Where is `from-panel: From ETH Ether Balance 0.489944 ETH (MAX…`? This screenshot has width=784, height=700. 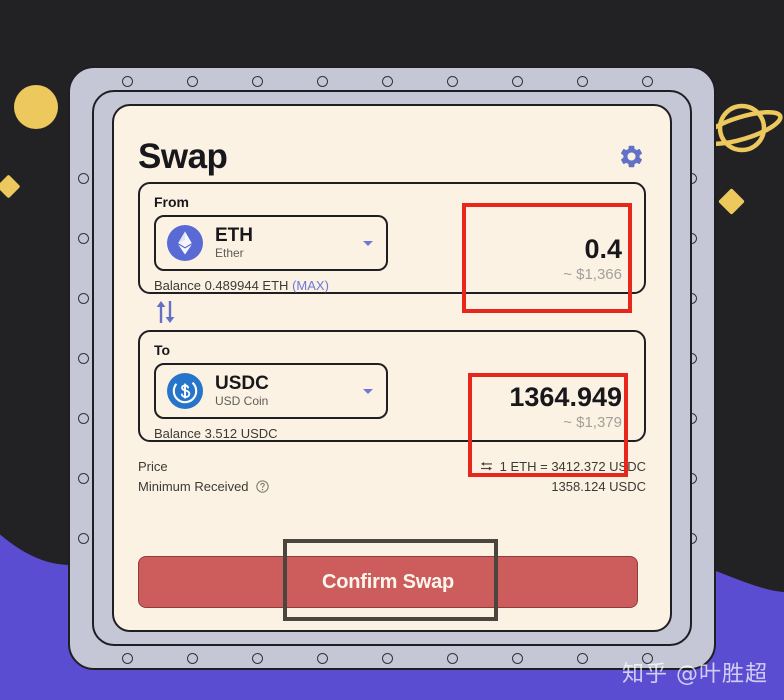 from-panel: From ETH Ether Balance 0.489944 ETH (MAX… is located at coordinates (392, 238).